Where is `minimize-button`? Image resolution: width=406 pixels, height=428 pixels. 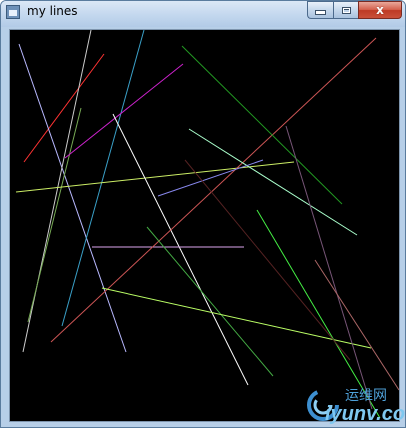 minimize-button is located at coordinates (320, 10).